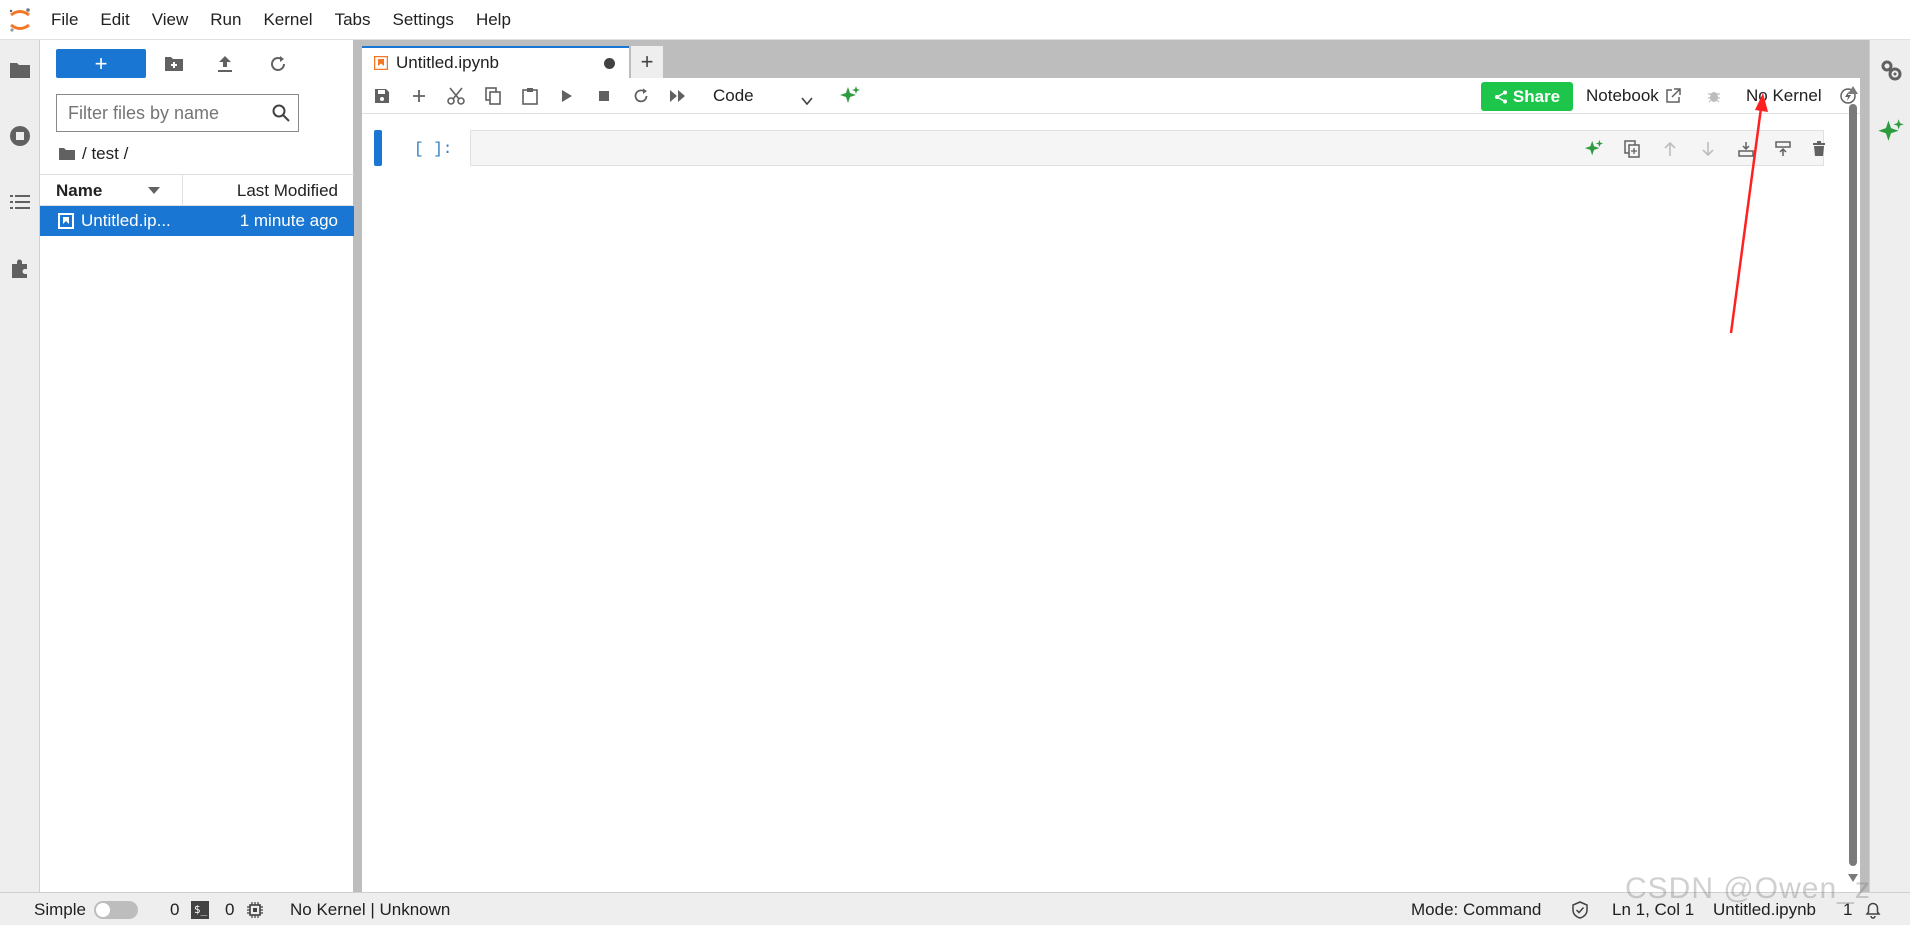 The width and height of the screenshot is (1910, 925). Describe the element at coordinates (115, 909) in the screenshot. I see `simple-mode-toggle` at that location.